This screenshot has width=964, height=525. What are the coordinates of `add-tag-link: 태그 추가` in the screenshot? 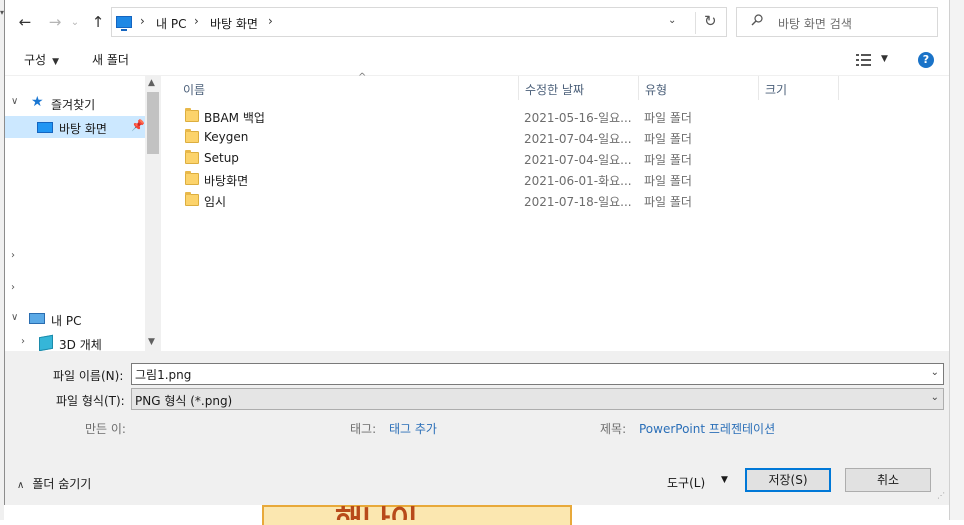 It's located at (413, 428).